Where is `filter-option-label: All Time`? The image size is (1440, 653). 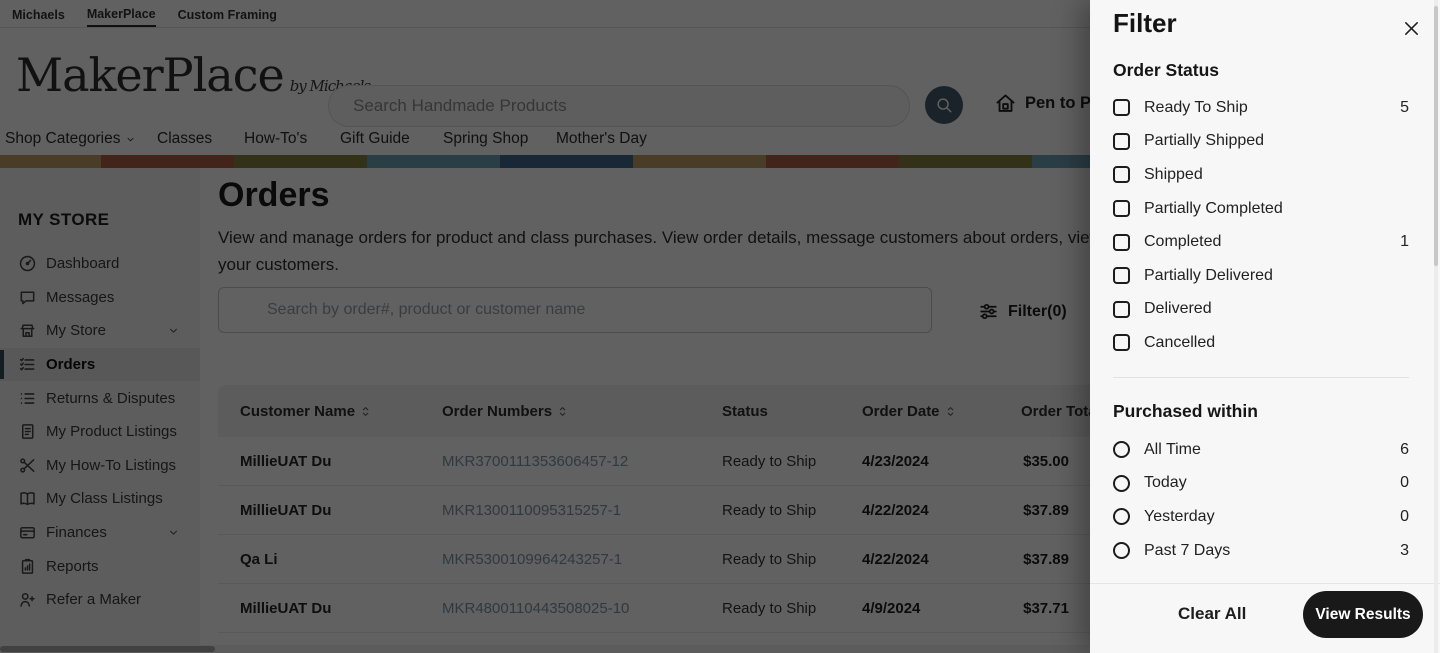
filter-option-label: All Time is located at coordinates (1172, 449).